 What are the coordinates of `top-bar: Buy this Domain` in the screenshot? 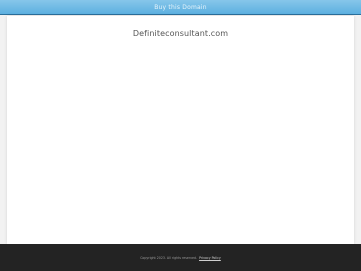 It's located at (180, 7).